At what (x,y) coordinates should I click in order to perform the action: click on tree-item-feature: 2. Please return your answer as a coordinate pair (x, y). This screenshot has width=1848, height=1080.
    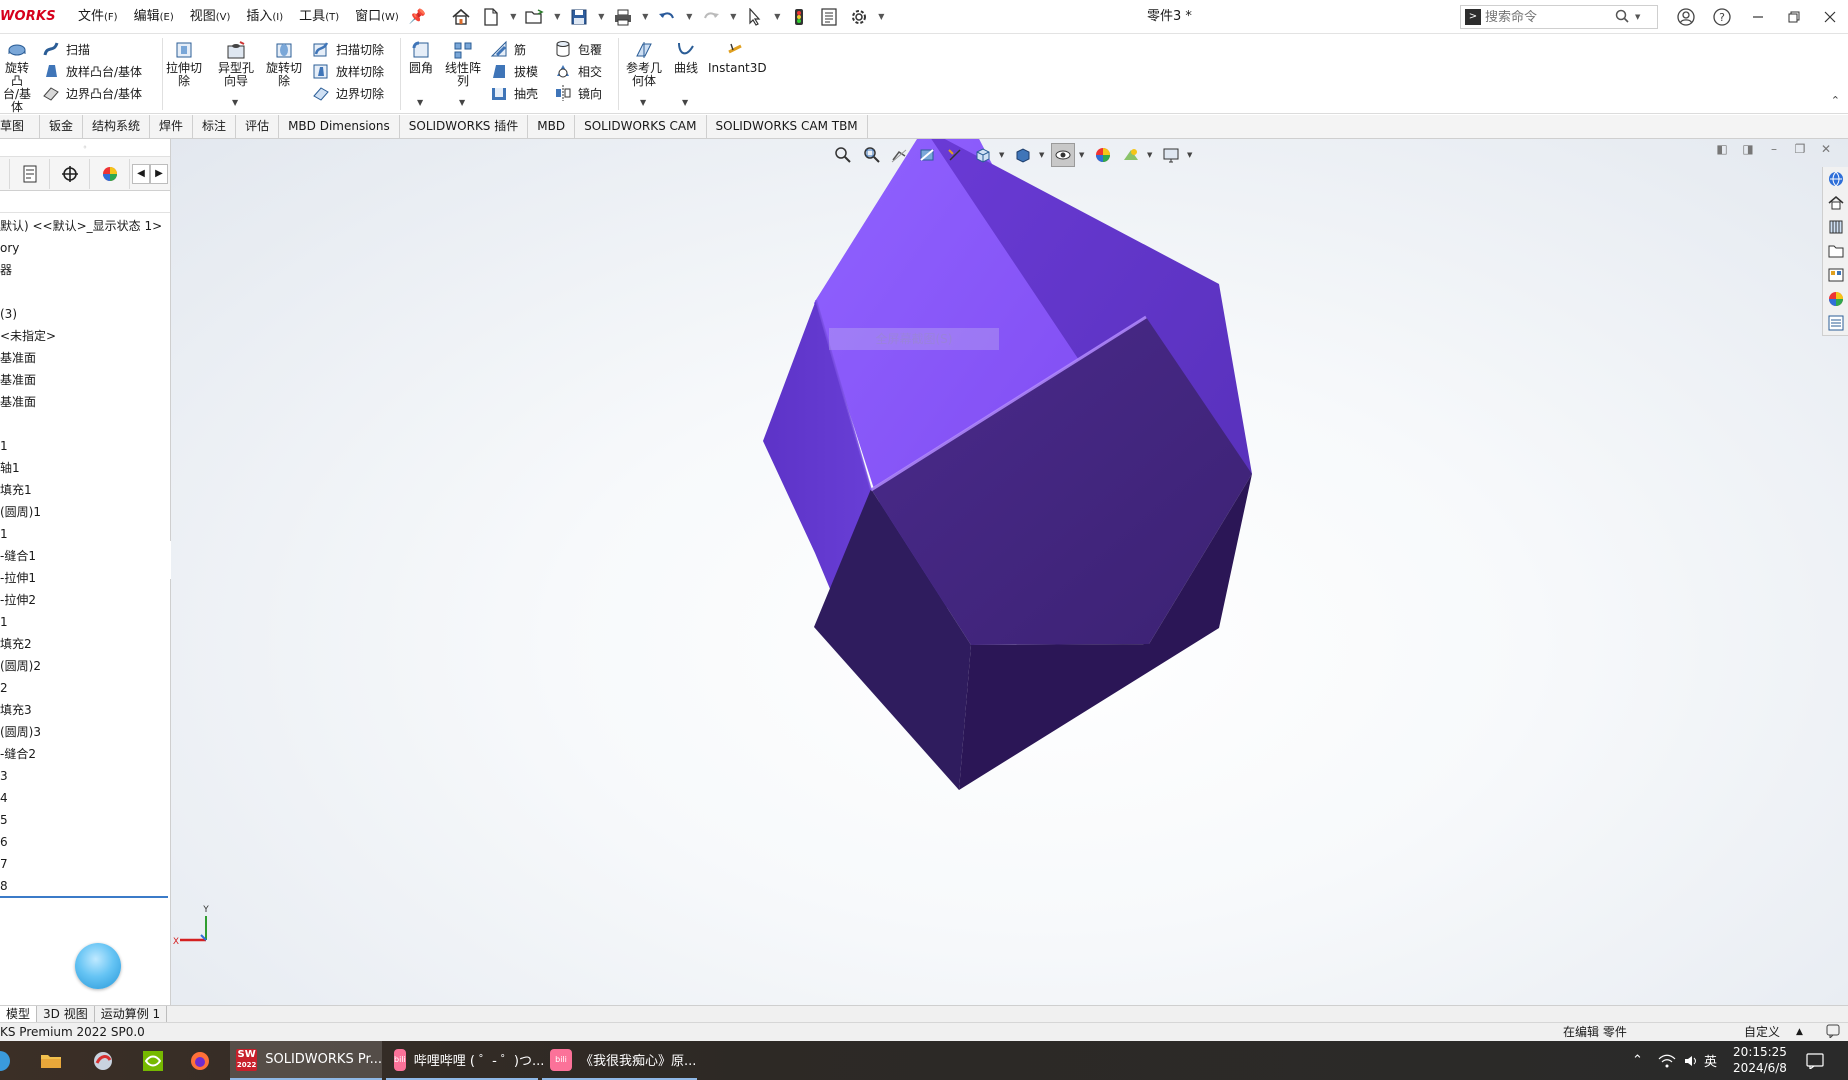
    Looking at the image, I should click on (85, 688).